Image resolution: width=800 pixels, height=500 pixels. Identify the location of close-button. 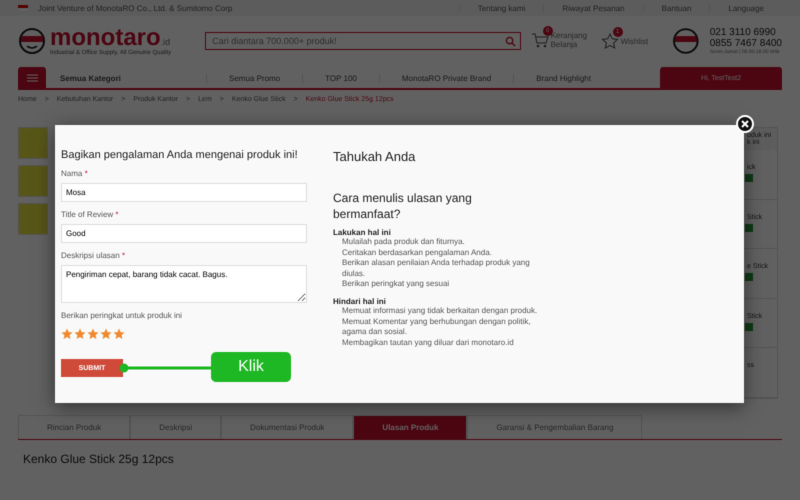
(745, 124).